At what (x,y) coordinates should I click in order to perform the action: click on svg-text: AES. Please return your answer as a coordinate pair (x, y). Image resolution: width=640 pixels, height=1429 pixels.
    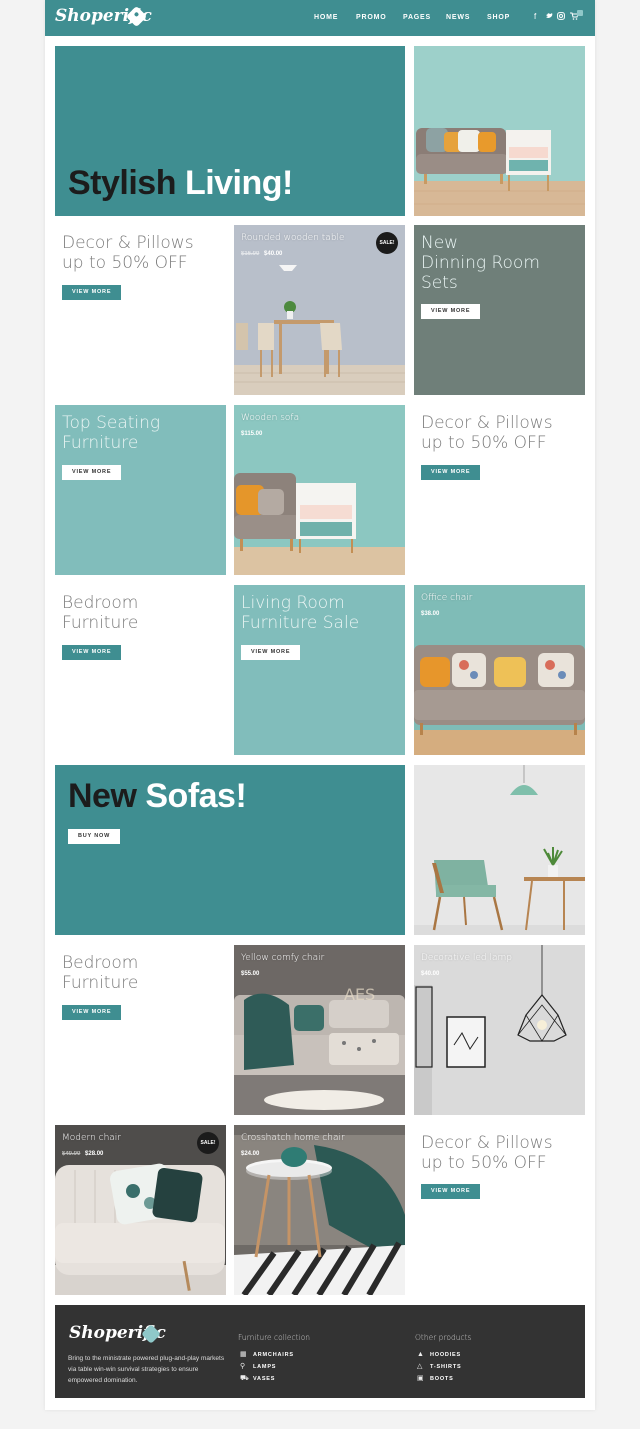
    Looking at the image, I should click on (359, 994).